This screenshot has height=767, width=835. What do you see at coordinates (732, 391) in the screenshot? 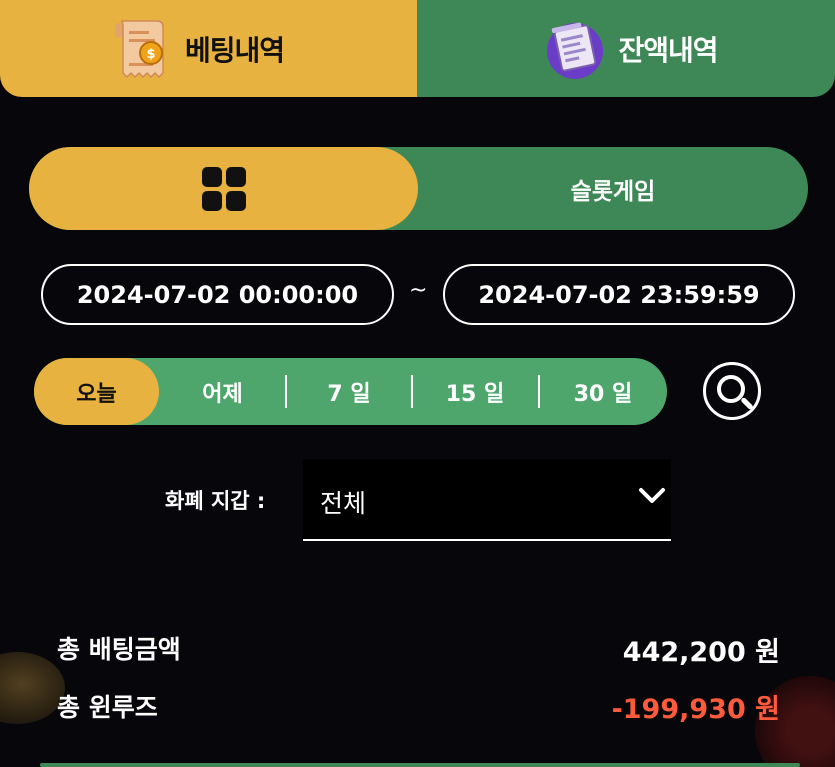
I see `search-button` at bounding box center [732, 391].